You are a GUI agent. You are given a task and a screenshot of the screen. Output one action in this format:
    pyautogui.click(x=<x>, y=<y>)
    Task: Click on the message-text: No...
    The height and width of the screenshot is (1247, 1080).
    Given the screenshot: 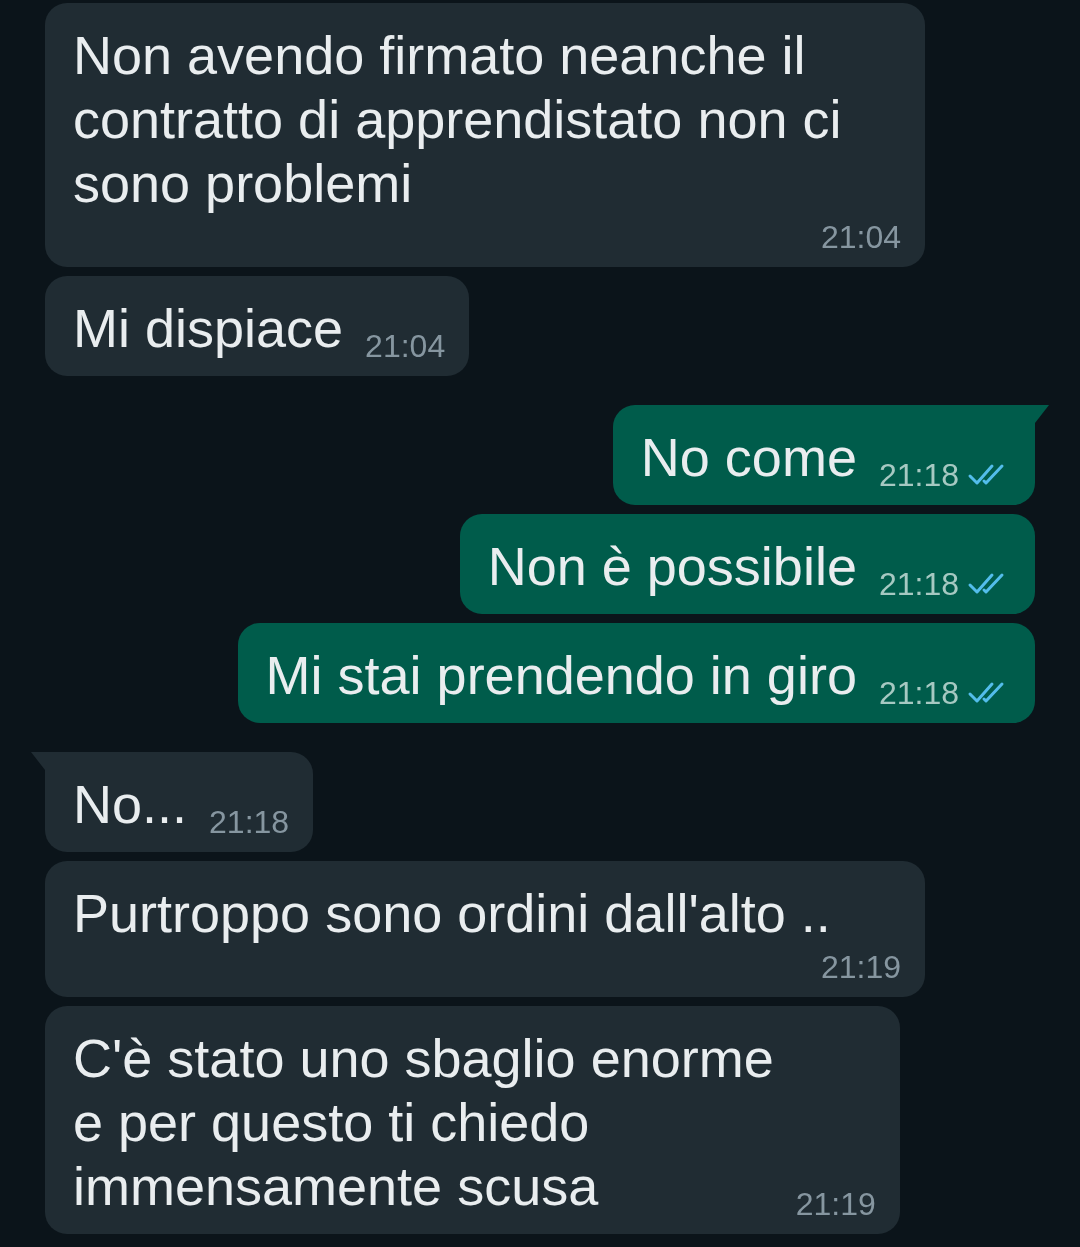 What is the action you would take?
    pyautogui.click(x=130, y=804)
    